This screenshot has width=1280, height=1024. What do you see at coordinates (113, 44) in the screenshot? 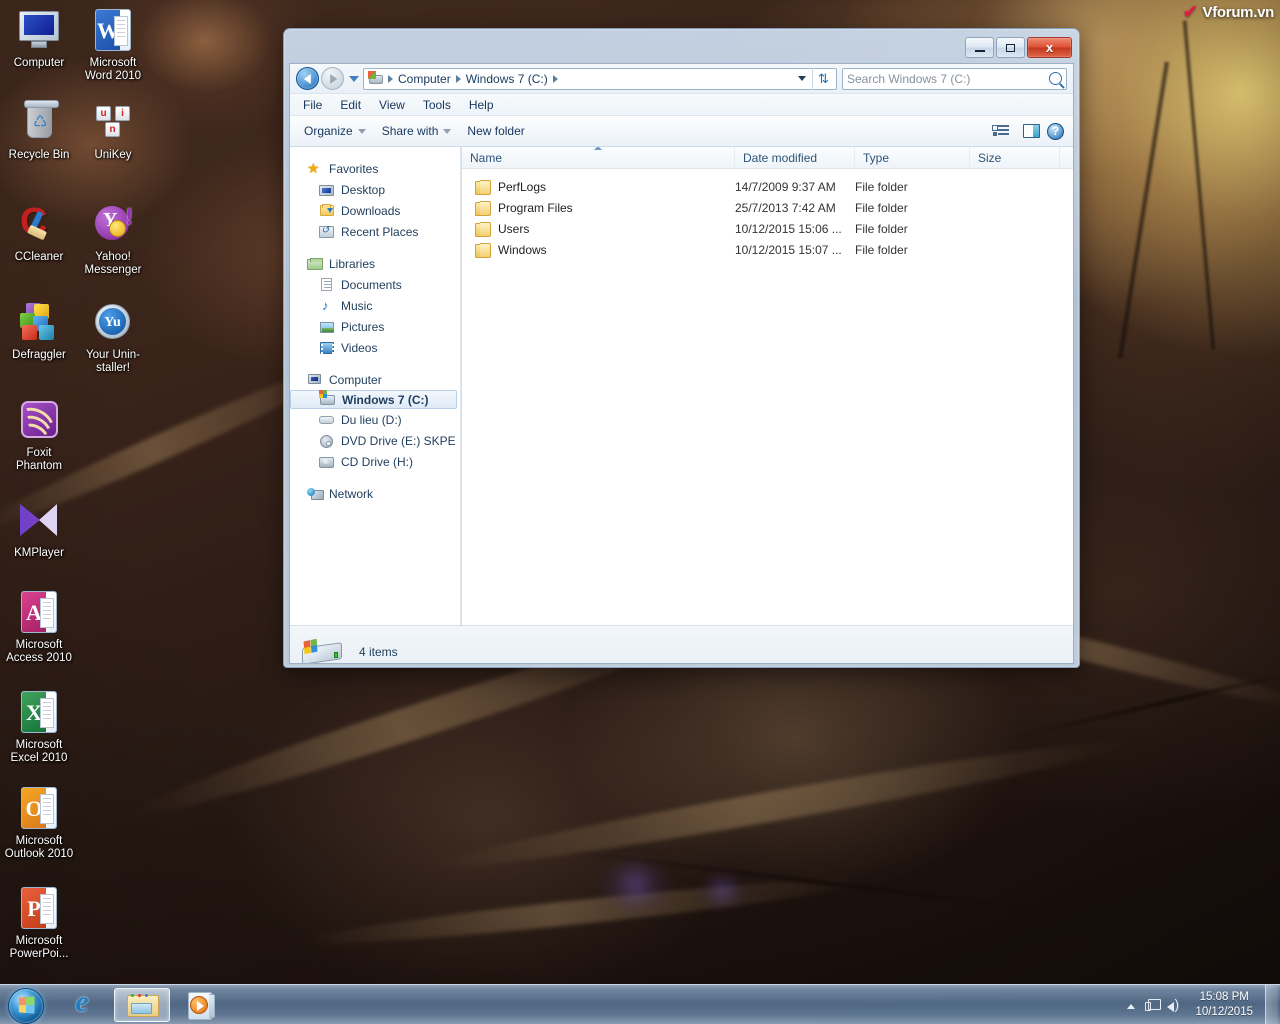
I see `desktop-icon-microsoft-word-2010: W Microsoft Word 2010` at bounding box center [113, 44].